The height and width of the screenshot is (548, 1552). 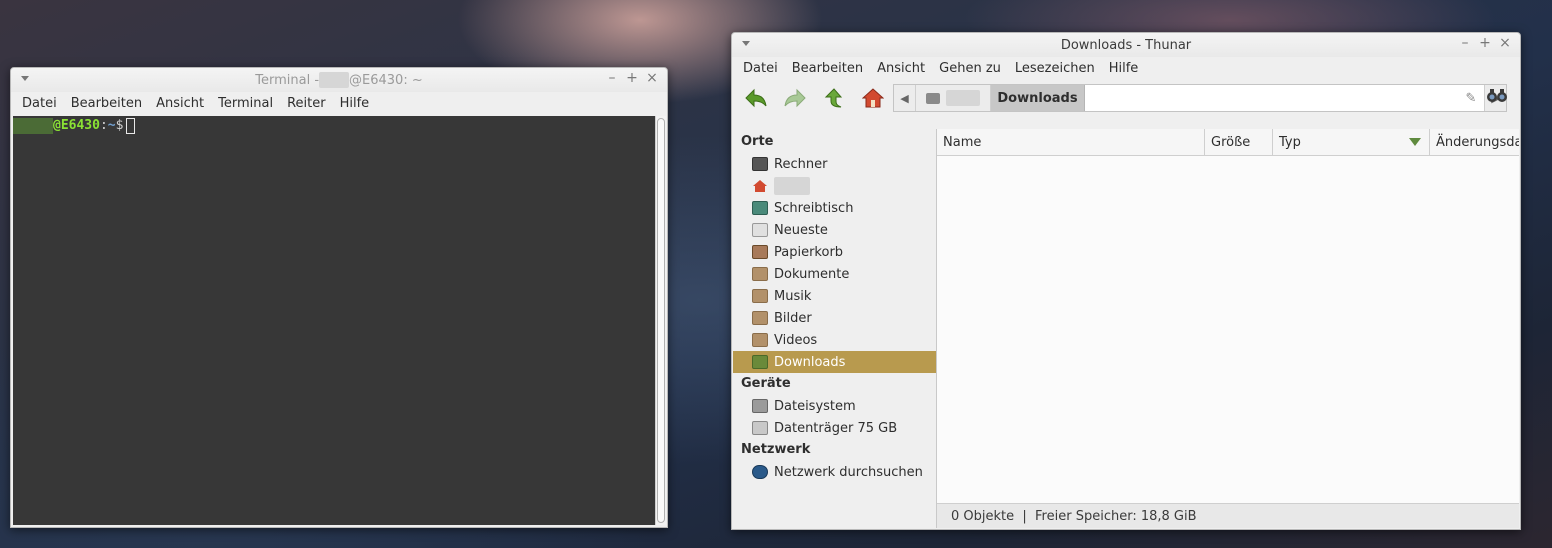 What do you see at coordinates (834, 318) in the screenshot?
I see `sidebar-item-bilder: Bilder` at bounding box center [834, 318].